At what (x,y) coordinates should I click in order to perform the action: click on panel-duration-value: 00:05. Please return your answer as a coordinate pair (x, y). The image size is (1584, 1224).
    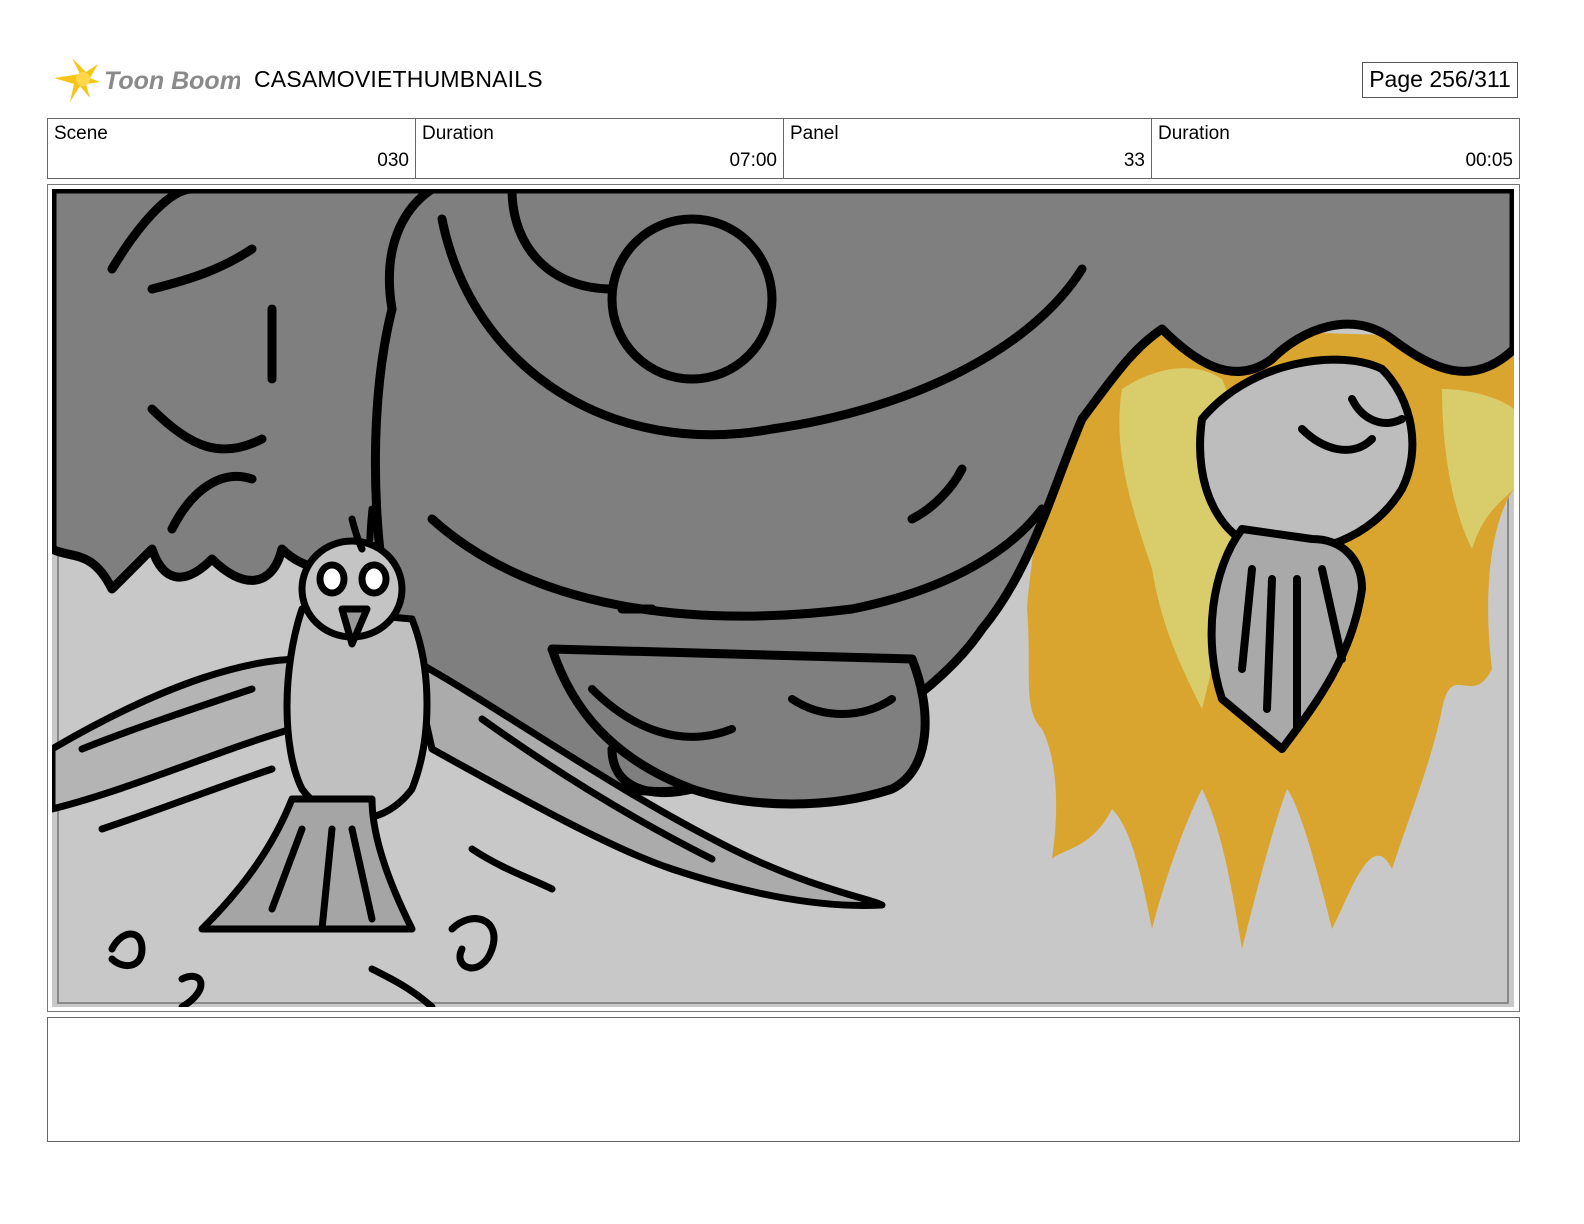
    Looking at the image, I should click on (1489, 160).